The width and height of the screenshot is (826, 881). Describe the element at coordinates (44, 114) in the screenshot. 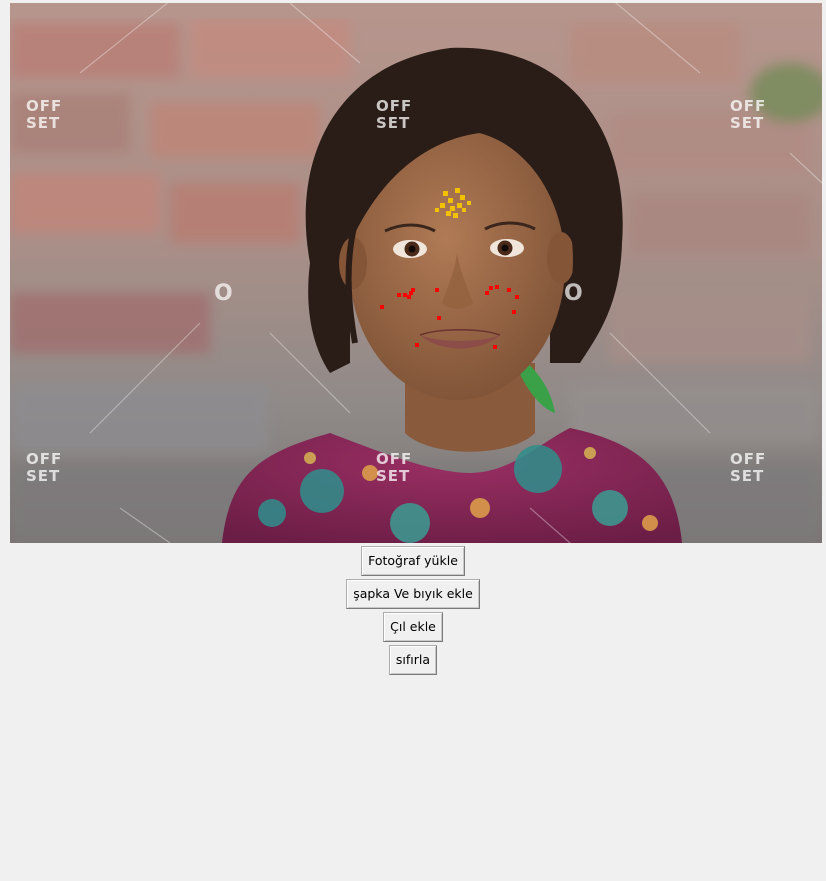

I see `watermark-top-left: OFFSET` at that location.